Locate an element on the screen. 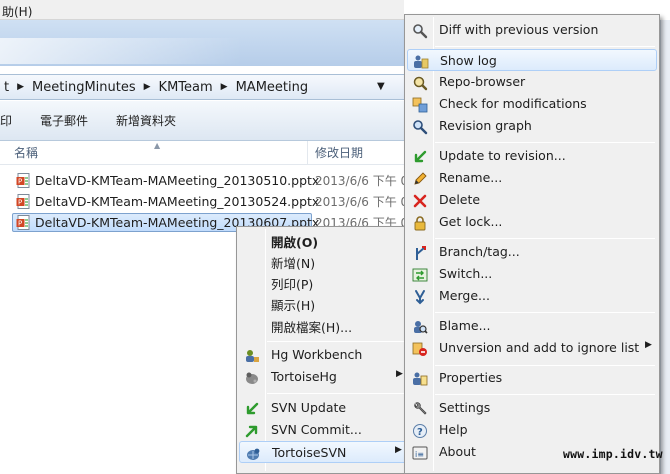  menu-item-revision-graph: Revision graph is located at coordinates (532, 126).